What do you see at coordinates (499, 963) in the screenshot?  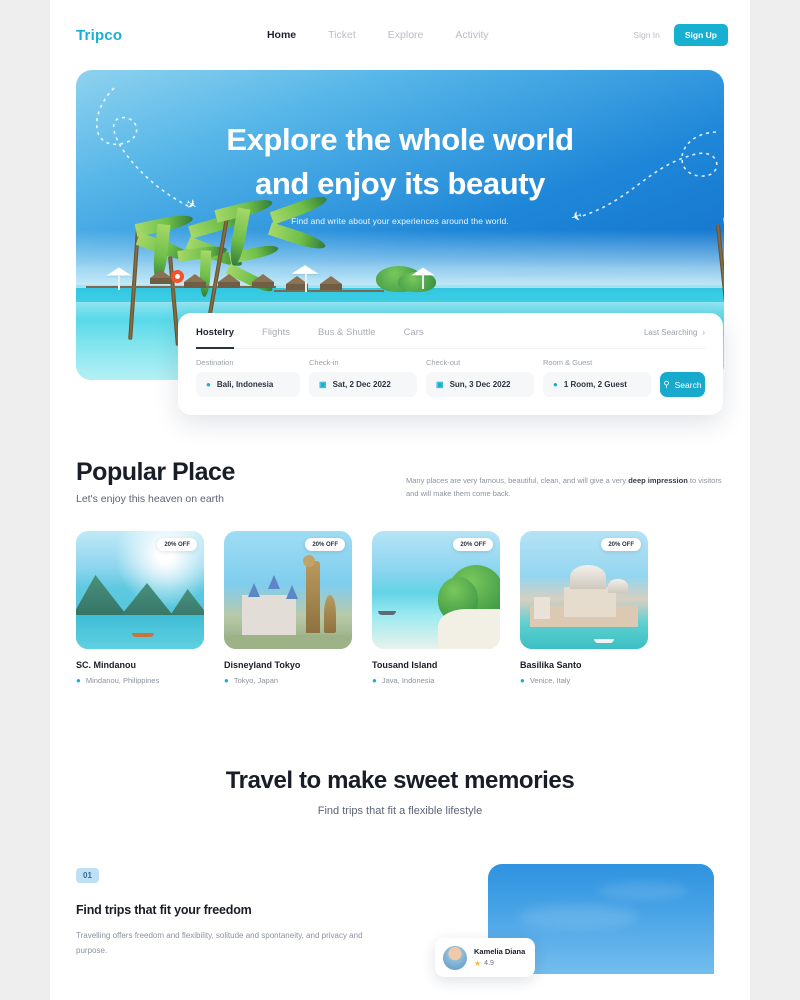 I see `reviewer-rating: ★ 4.9` at bounding box center [499, 963].